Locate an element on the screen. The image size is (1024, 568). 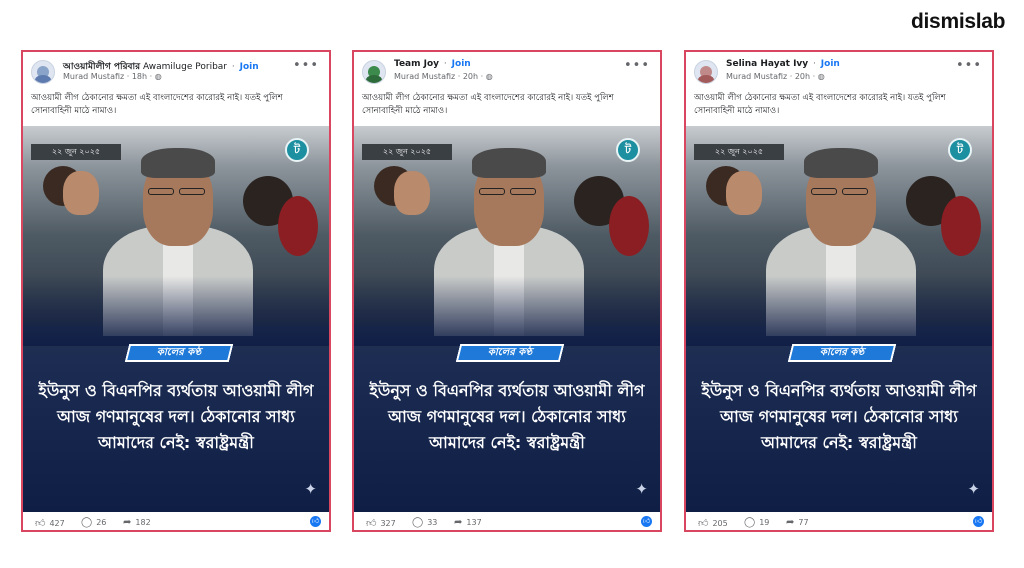
post-meta: Murad Mustafiz · 18h · ◍ is located at coordinates (112, 76).